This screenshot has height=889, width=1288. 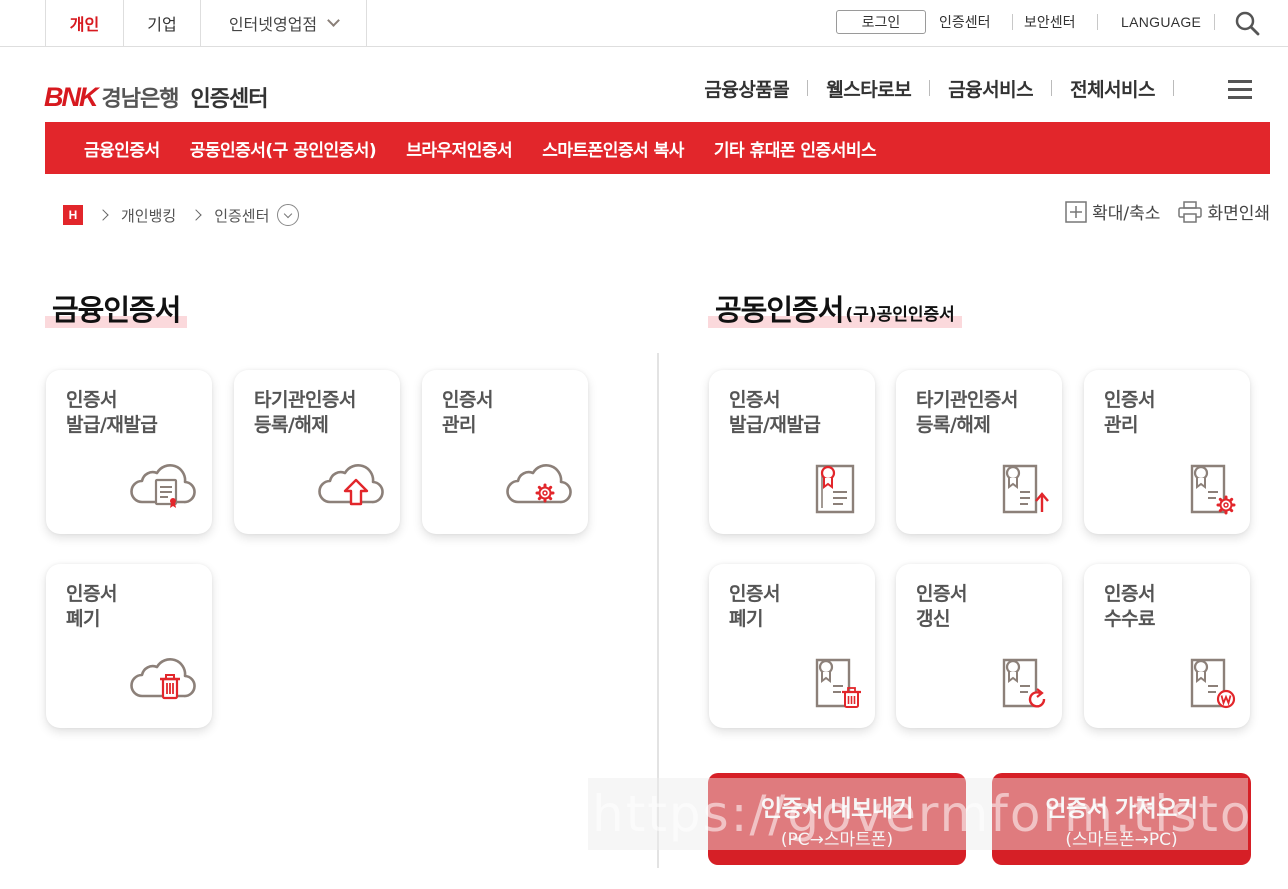 What do you see at coordinates (900, 315) in the screenshot?
I see `joint-cert-subtitle: (구)공인인증서` at bounding box center [900, 315].